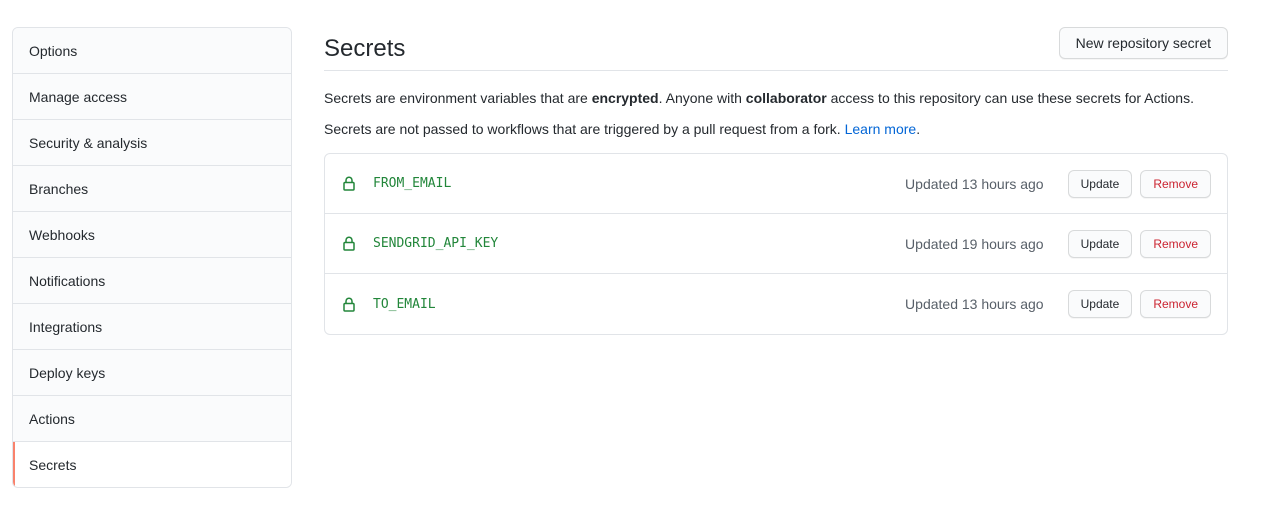 The image size is (1261, 508). What do you see at coordinates (59, 188) in the screenshot?
I see `sidebar-item-label: Branches` at bounding box center [59, 188].